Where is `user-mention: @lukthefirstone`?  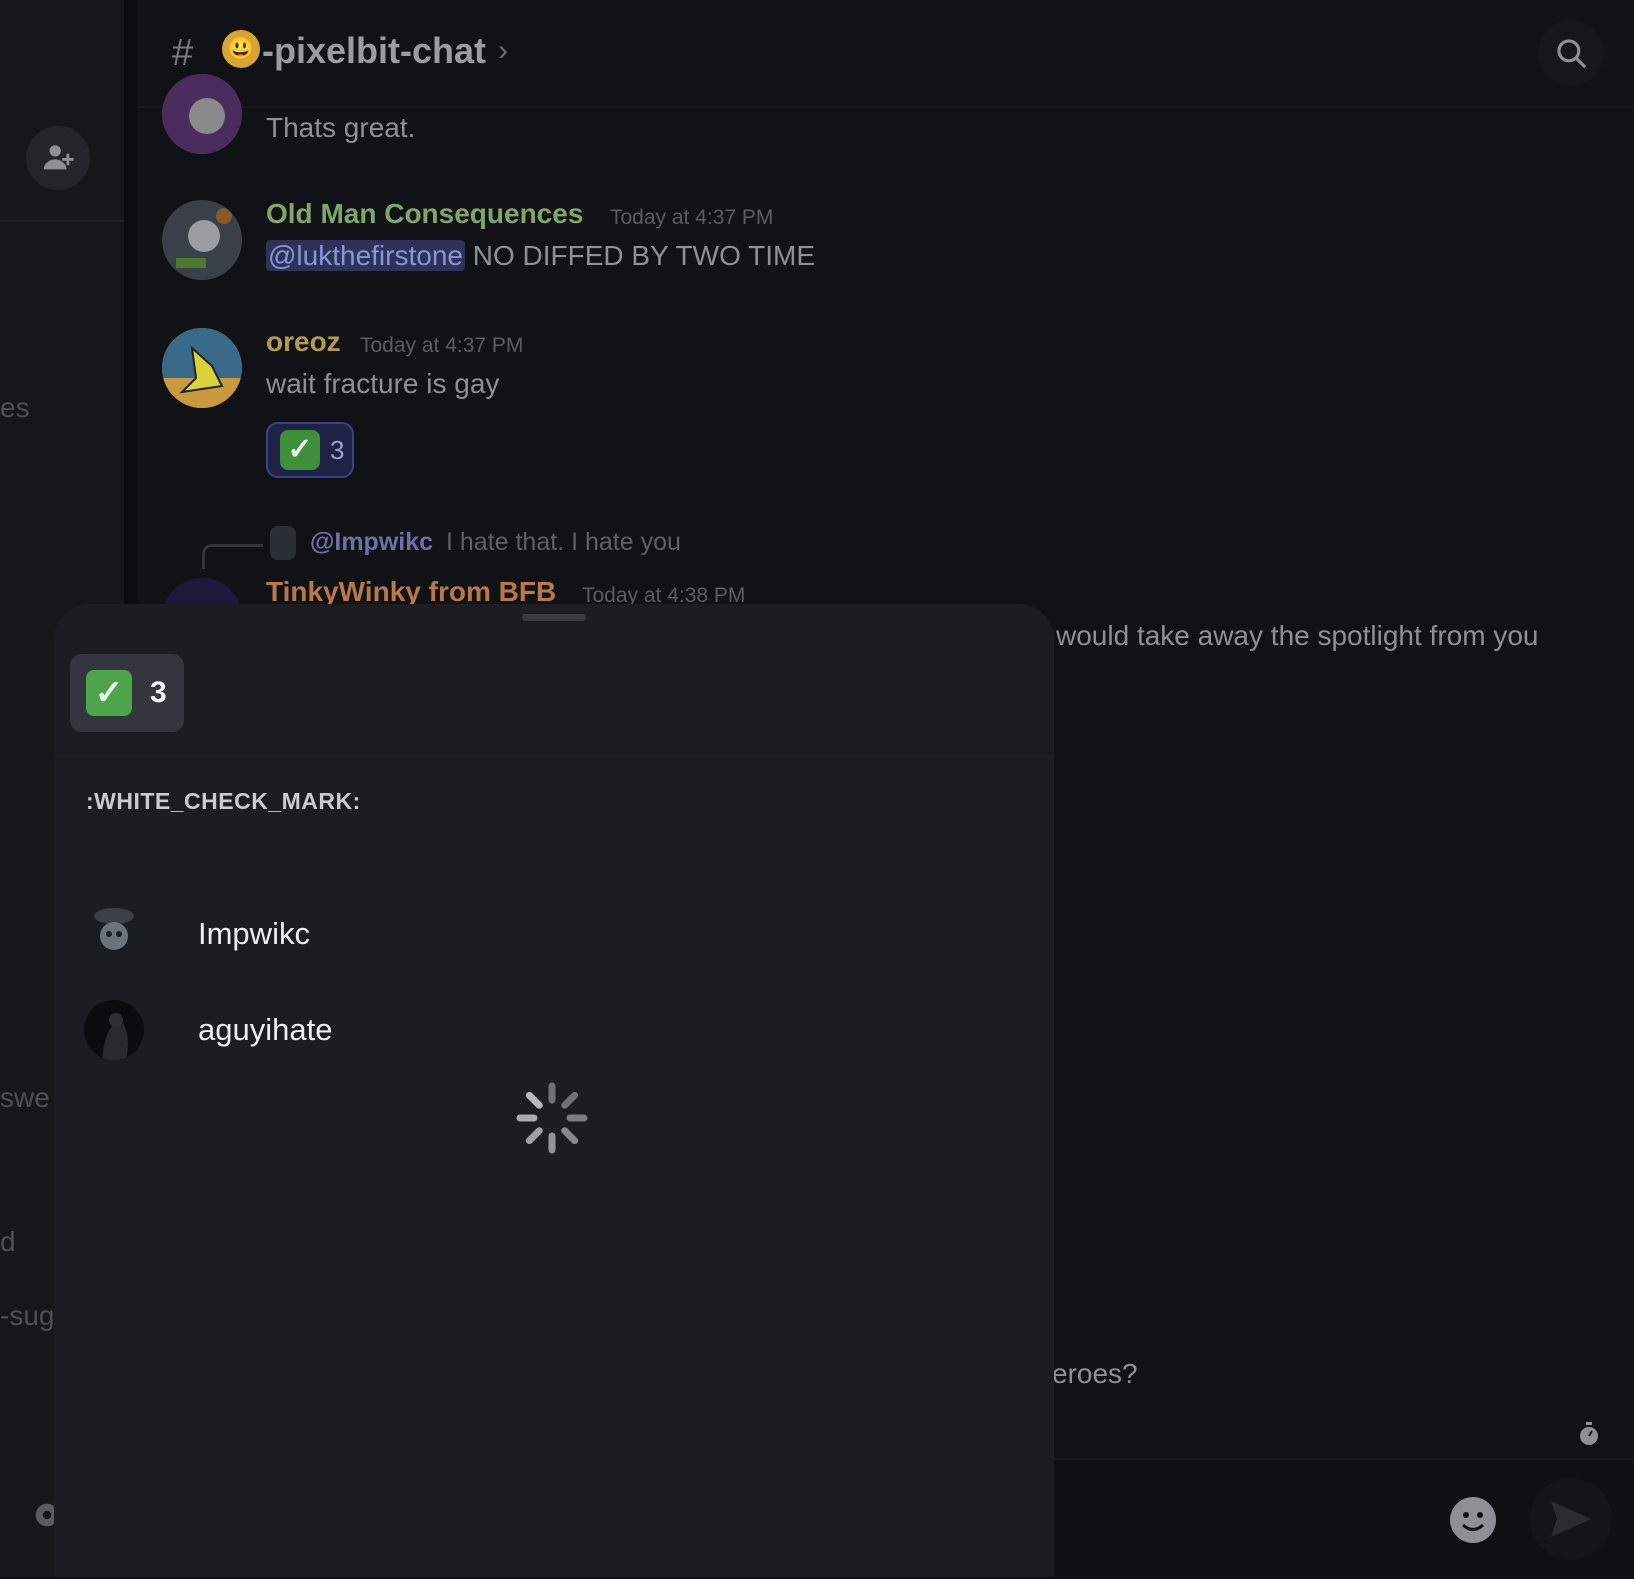 user-mention: @lukthefirstone is located at coordinates (365, 255).